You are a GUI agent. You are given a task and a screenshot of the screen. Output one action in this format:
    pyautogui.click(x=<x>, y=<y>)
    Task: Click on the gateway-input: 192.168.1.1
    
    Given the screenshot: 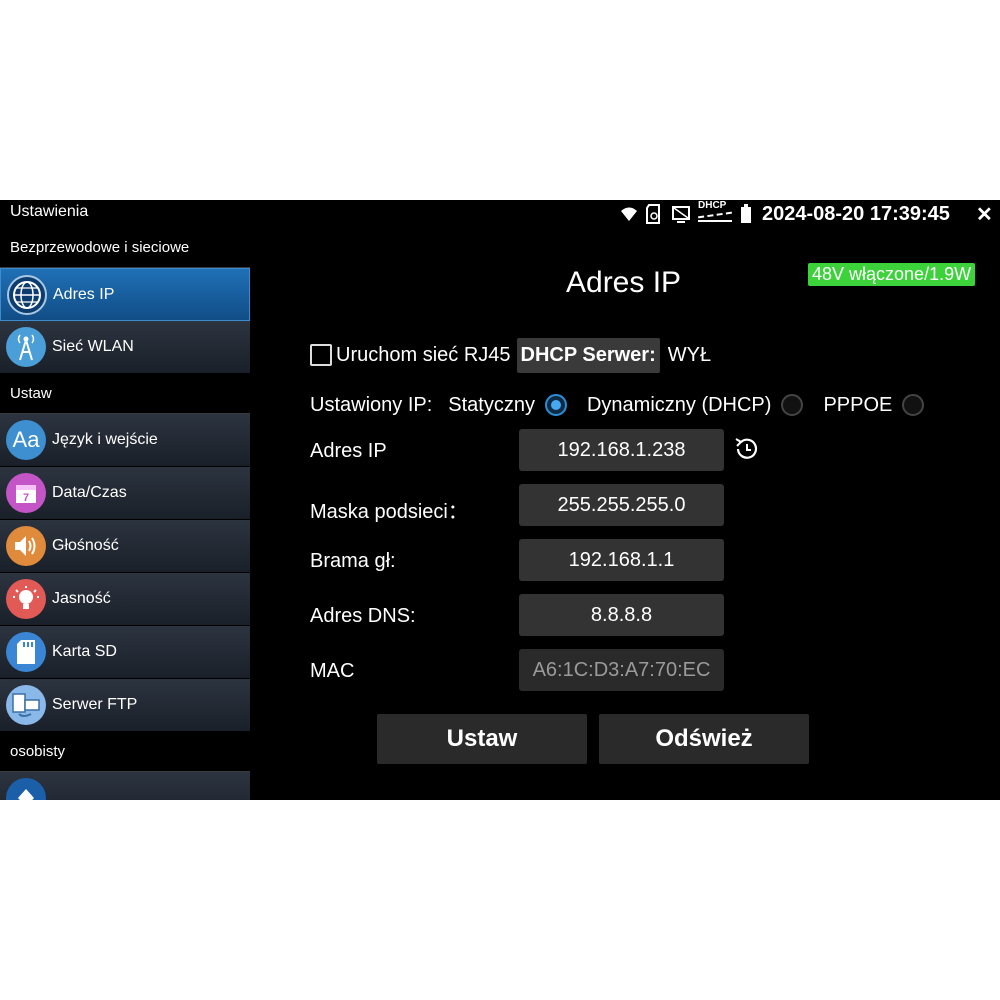 What is the action you would take?
    pyautogui.click(x=621, y=560)
    